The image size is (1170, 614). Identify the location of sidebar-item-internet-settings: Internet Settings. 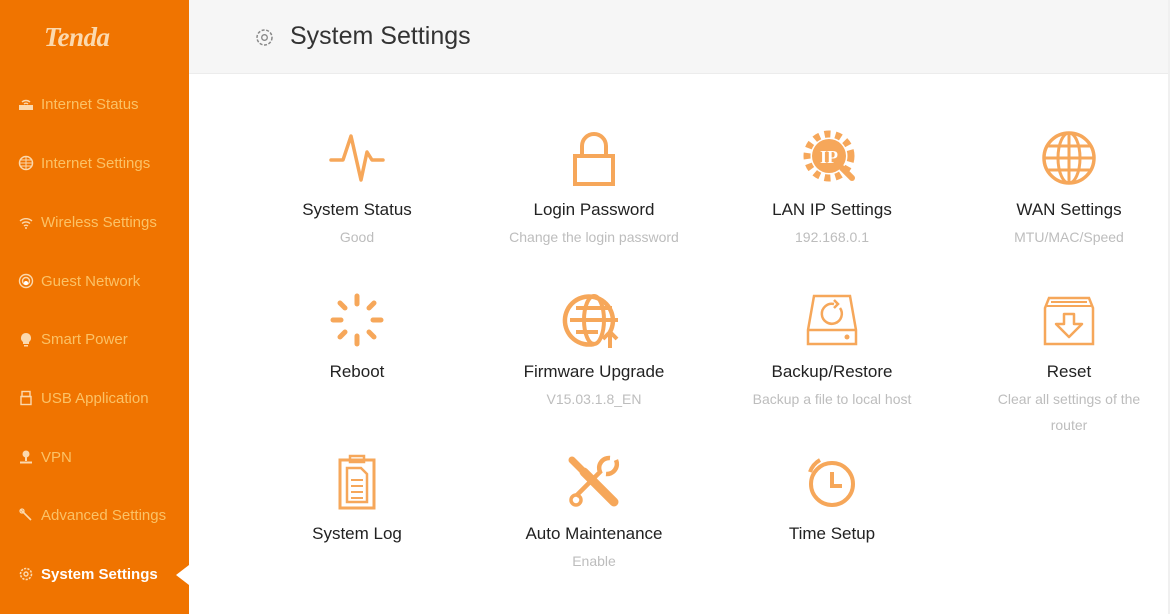
(84, 163).